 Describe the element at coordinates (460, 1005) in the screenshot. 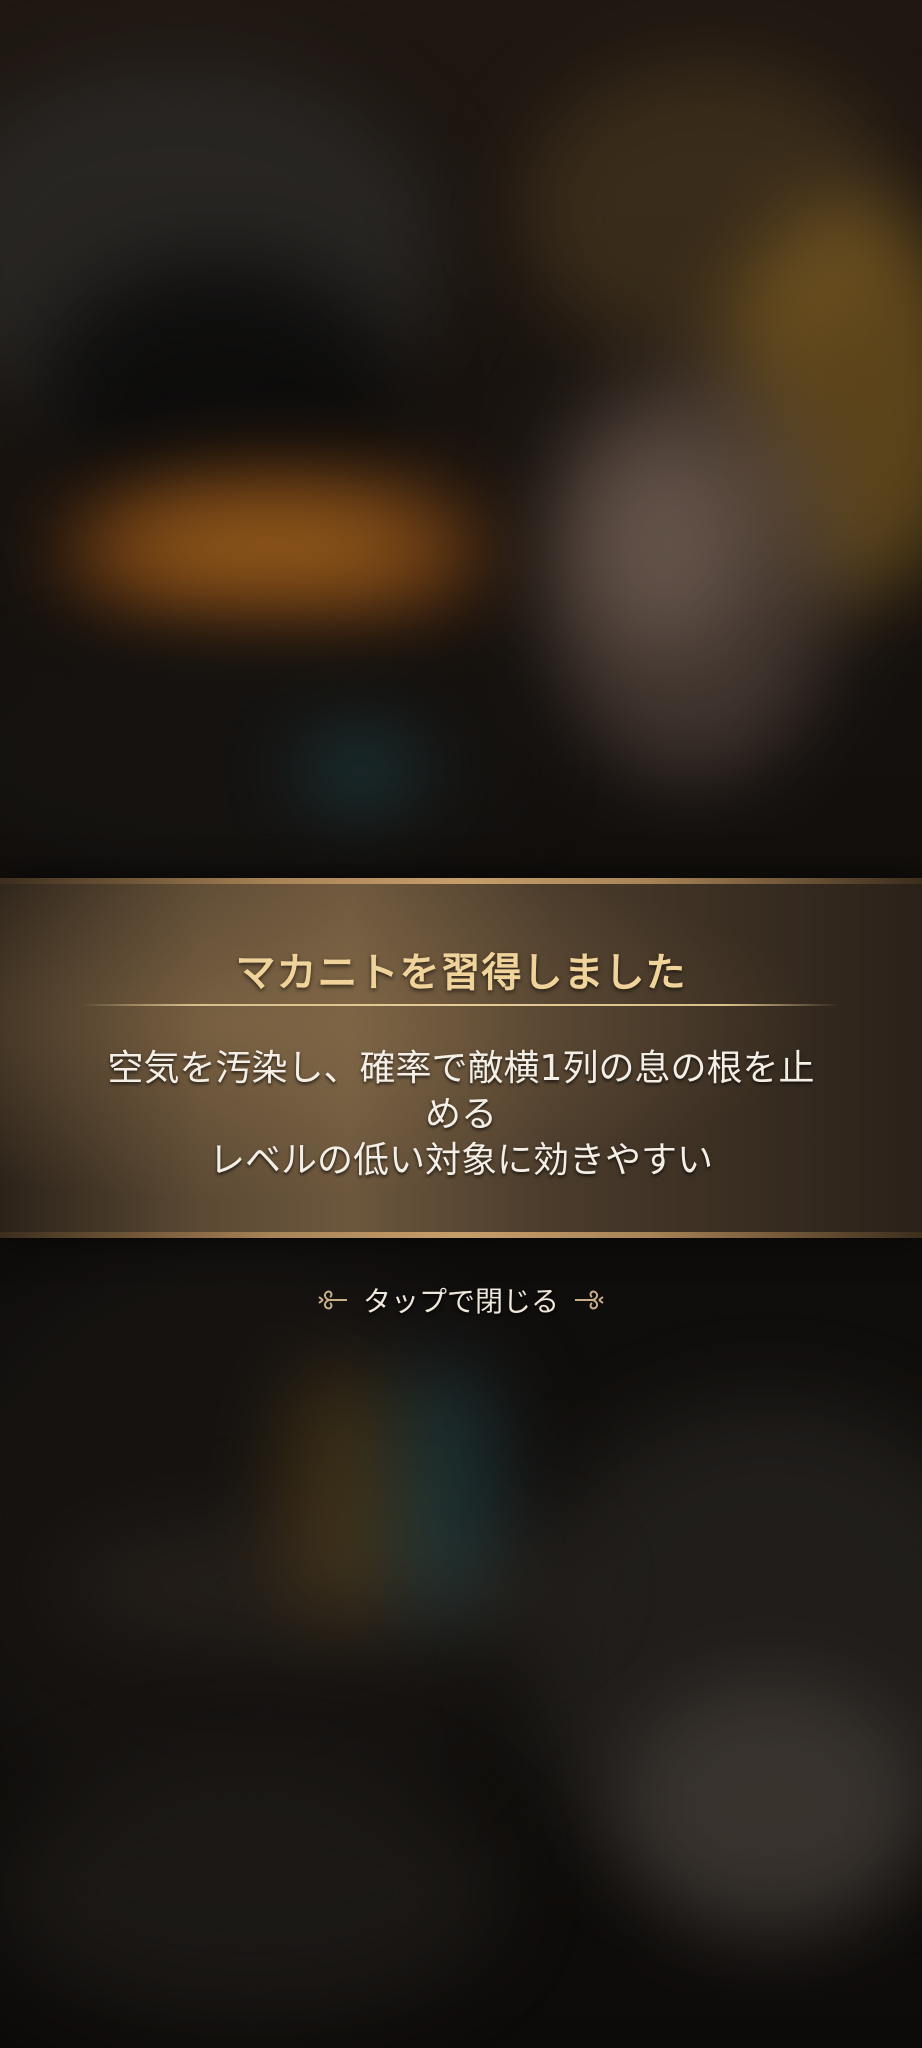

I see `banner-divider` at that location.